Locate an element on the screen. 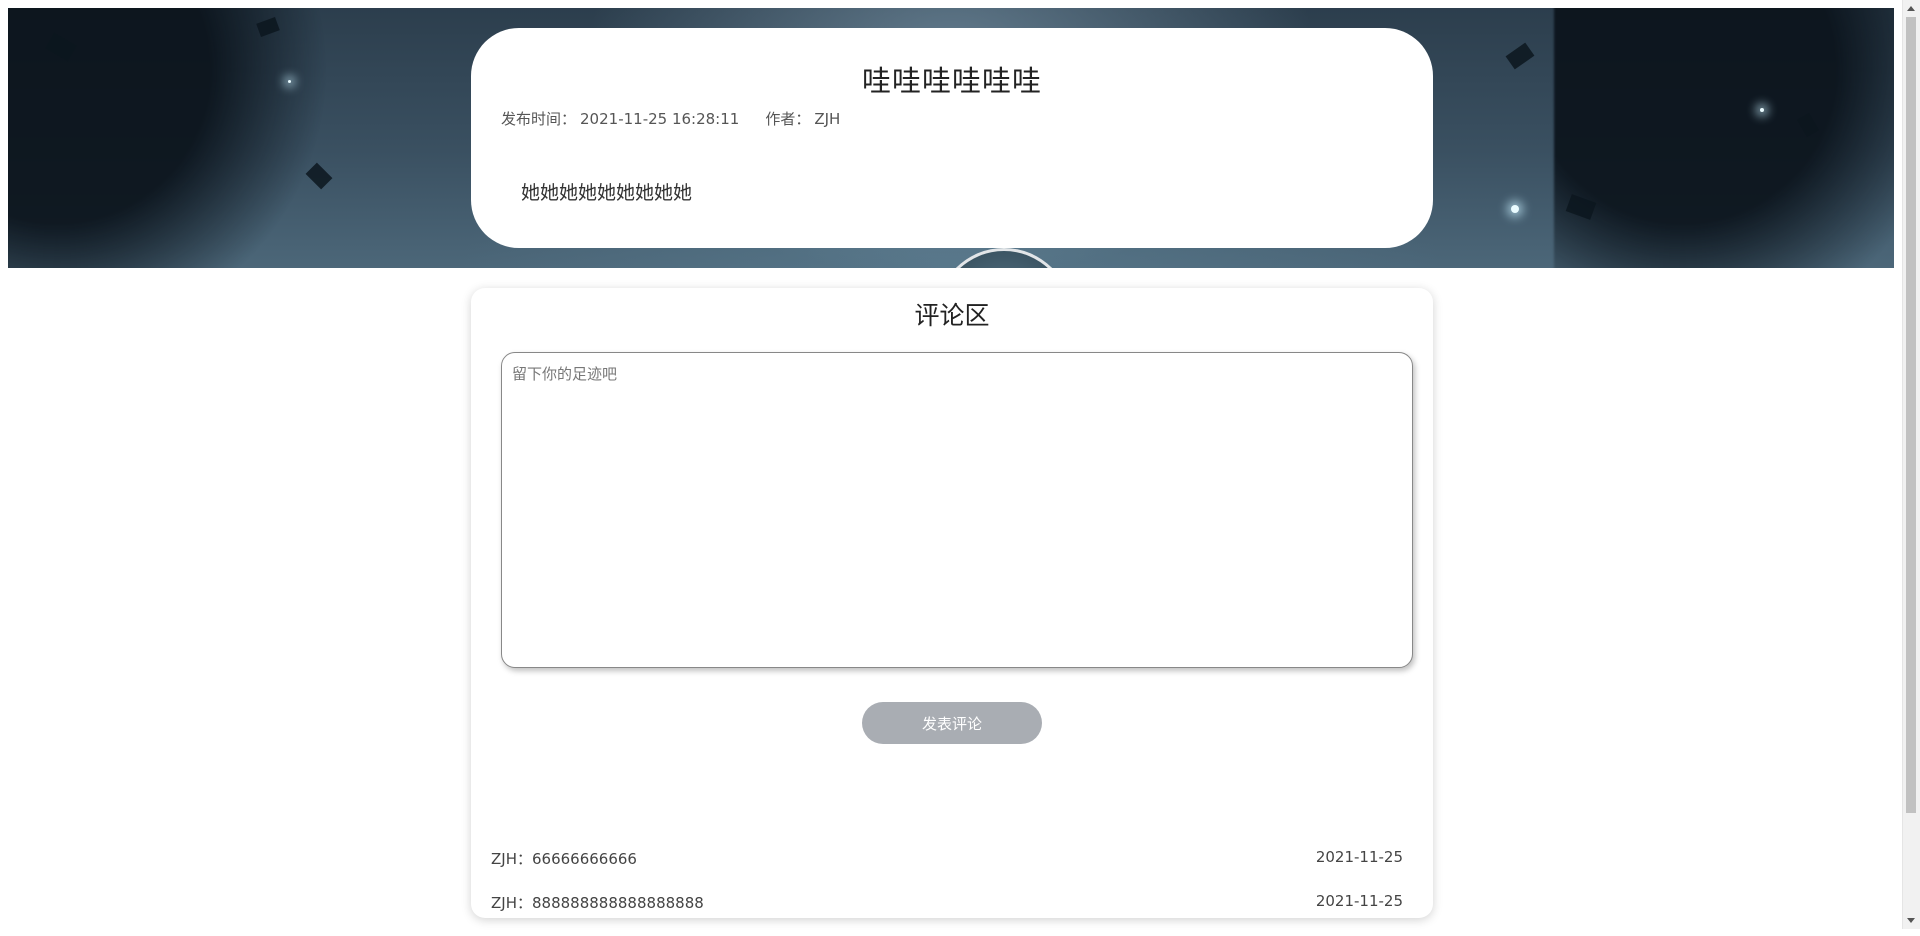 The image size is (1920, 936). article-meta: 发布时间： 2021-11-25 16:28:11 作者： ZJH is located at coordinates (672, 118).